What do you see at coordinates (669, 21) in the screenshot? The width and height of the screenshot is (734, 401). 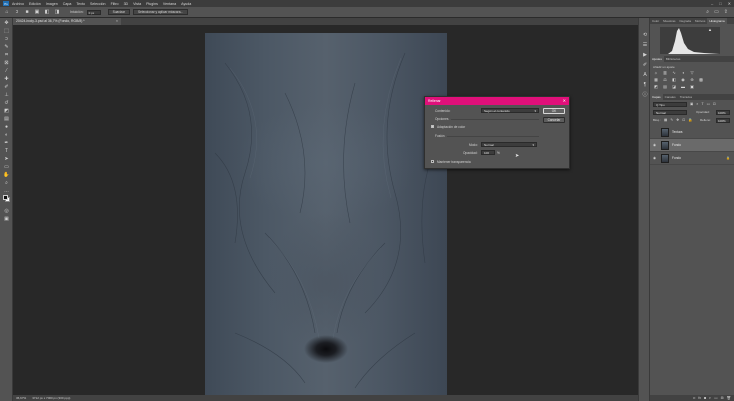 I see `tab-swatches: Muestras` at bounding box center [669, 21].